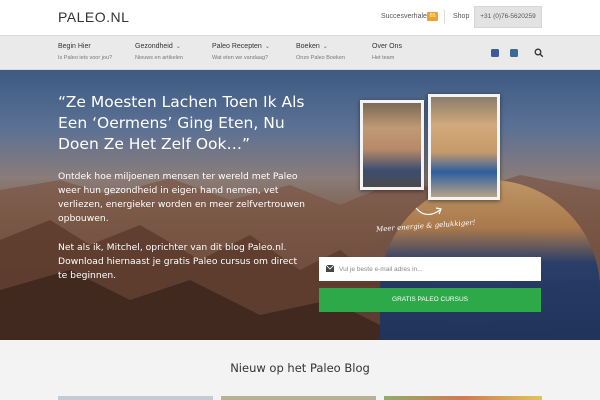 The height and width of the screenshot is (400, 600). What do you see at coordinates (539, 53) in the screenshot?
I see `search-icon` at bounding box center [539, 53].